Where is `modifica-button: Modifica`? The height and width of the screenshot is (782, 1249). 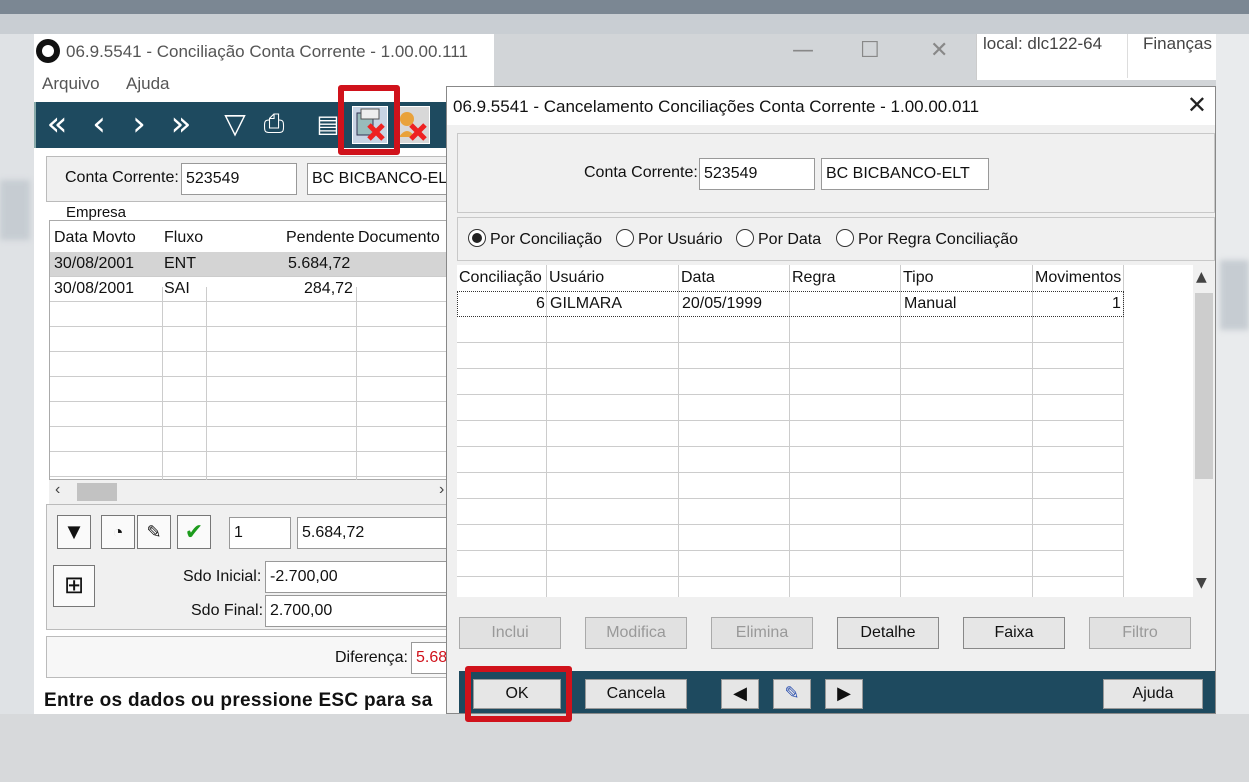
modifica-button: Modifica is located at coordinates (636, 633).